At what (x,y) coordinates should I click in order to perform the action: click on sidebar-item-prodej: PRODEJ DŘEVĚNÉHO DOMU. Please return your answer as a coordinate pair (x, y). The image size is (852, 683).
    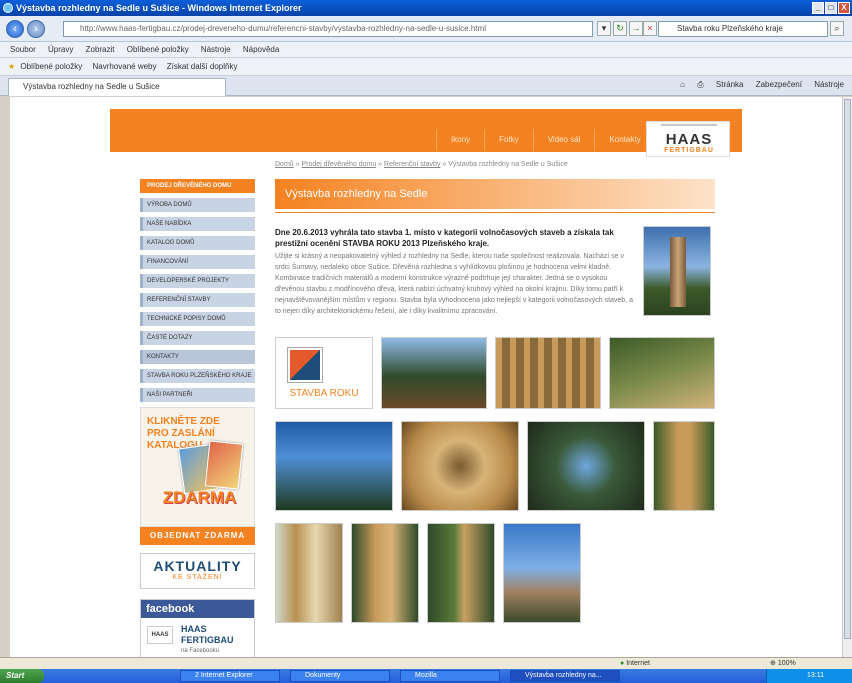
    Looking at the image, I should click on (197, 186).